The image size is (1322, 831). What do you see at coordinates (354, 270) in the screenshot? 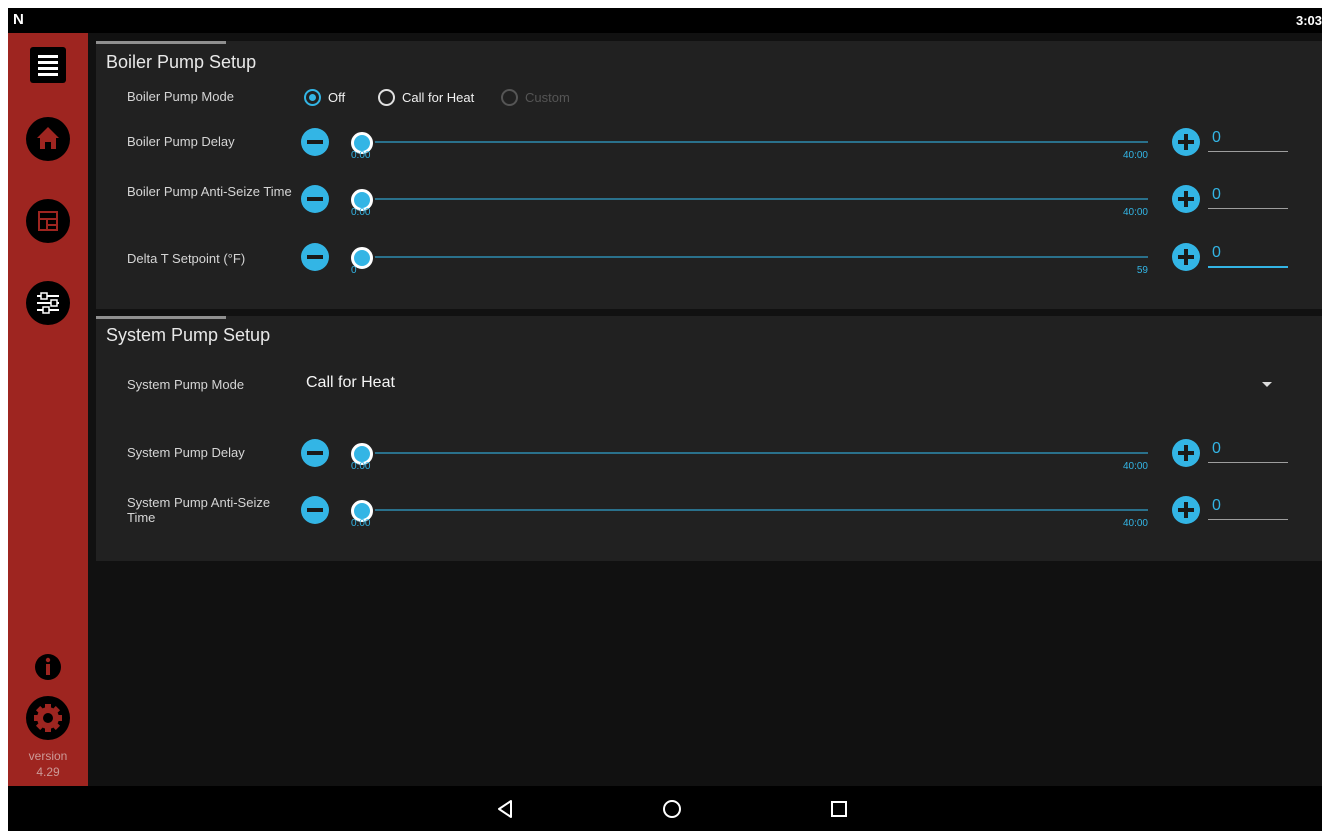
I see `slider-min-label: 0` at bounding box center [354, 270].